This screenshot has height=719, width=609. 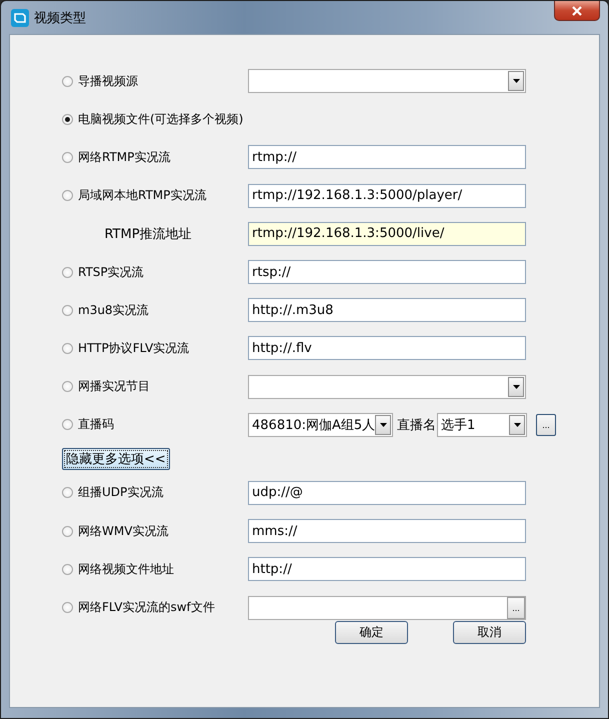 What do you see at coordinates (320, 424) in the screenshot?
I see `dropdown: 486810:网伽A组5人` at bounding box center [320, 424].